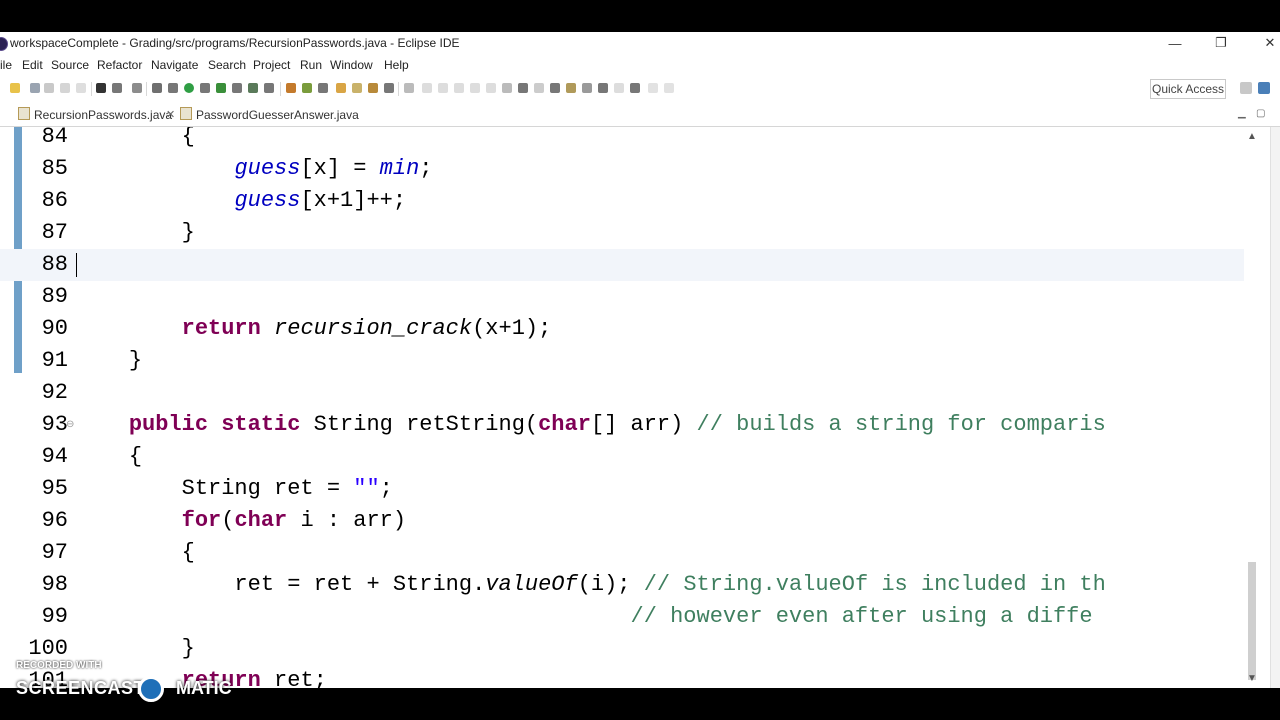 The height and width of the screenshot is (720, 1280). I want to click on code-text: String ret = "";, so click(234, 488).